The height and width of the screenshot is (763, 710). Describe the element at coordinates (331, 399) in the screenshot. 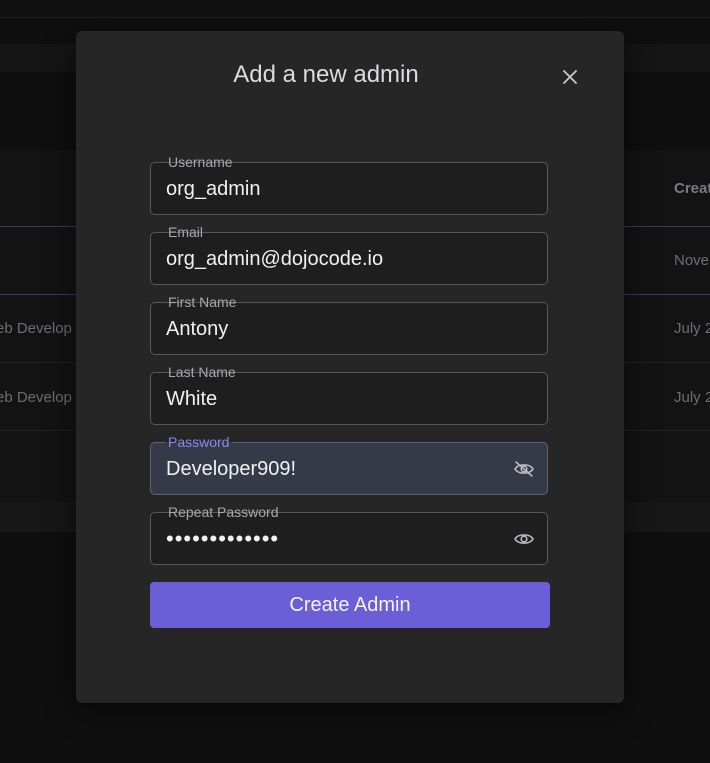

I see `last-name-input` at that location.